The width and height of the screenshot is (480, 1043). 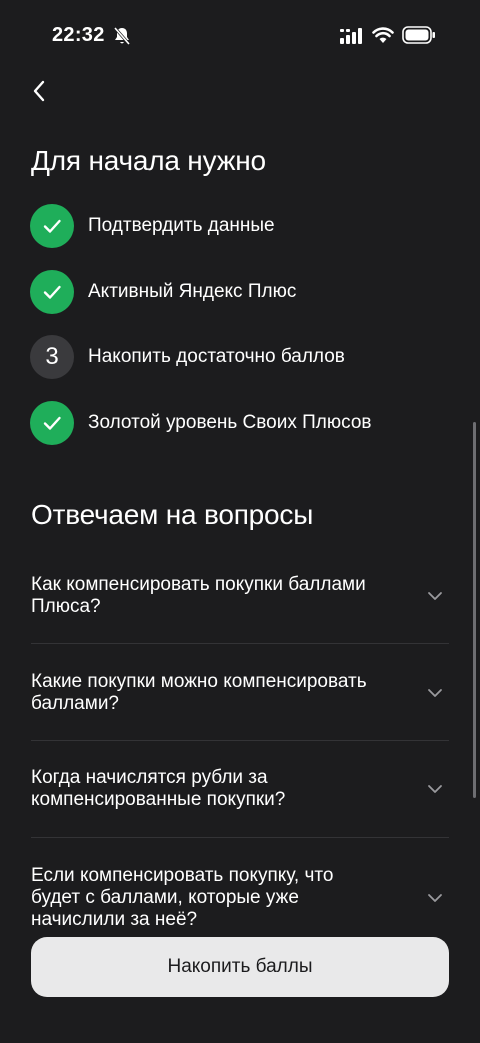 What do you see at coordinates (78, 35) in the screenshot?
I see `status-time: 22:32` at bounding box center [78, 35].